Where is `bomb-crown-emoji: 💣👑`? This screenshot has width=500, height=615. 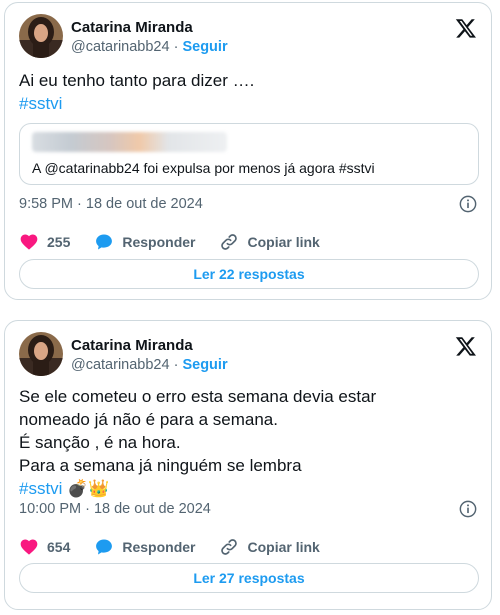
bomb-crown-emoji: 💣👑 is located at coordinates (88, 489).